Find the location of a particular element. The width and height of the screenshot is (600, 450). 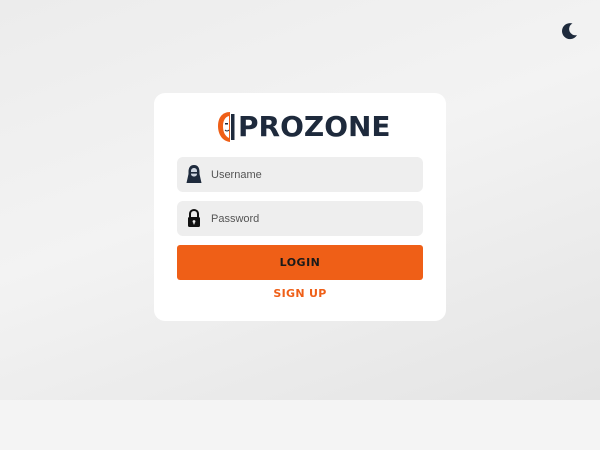

login-button: LOGIN is located at coordinates (300, 262).